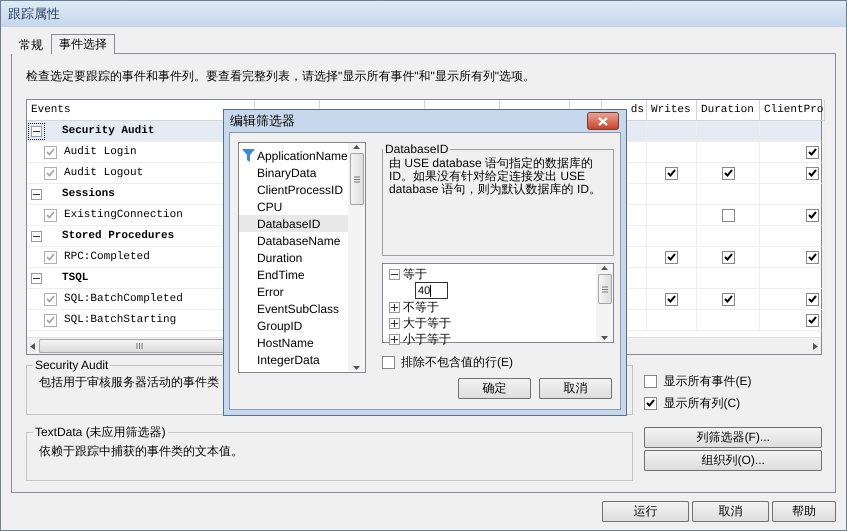  I want to click on instructions-text: 检查选定要跟踪的事件和事件列。要查看完整列表，请选择"显示所有事件"和"显示所有列"选项。, so click(281, 76).